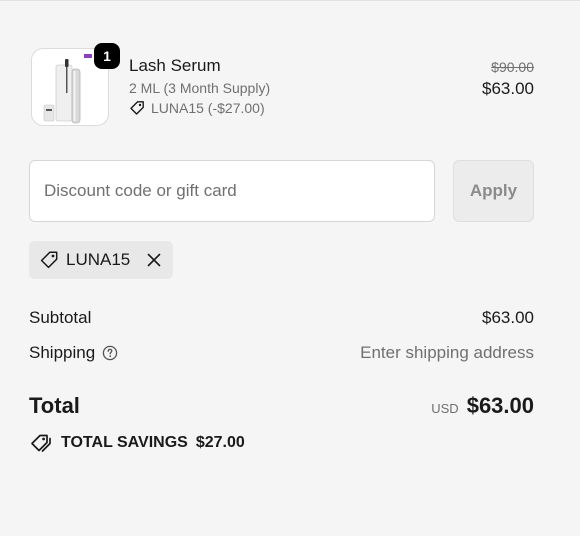 Image resolution: width=580 pixels, height=536 pixels. I want to click on total-savings: TOTAL SAVINGS $27.00, so click(137, 443).